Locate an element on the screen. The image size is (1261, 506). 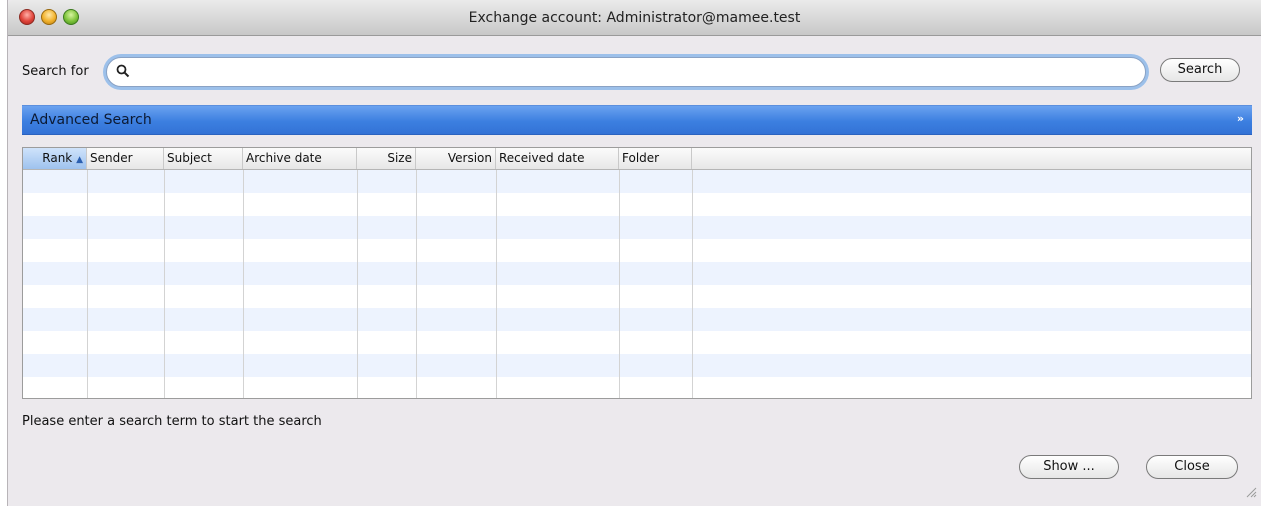
close-button: Close is located at coordinates (1192, 467).